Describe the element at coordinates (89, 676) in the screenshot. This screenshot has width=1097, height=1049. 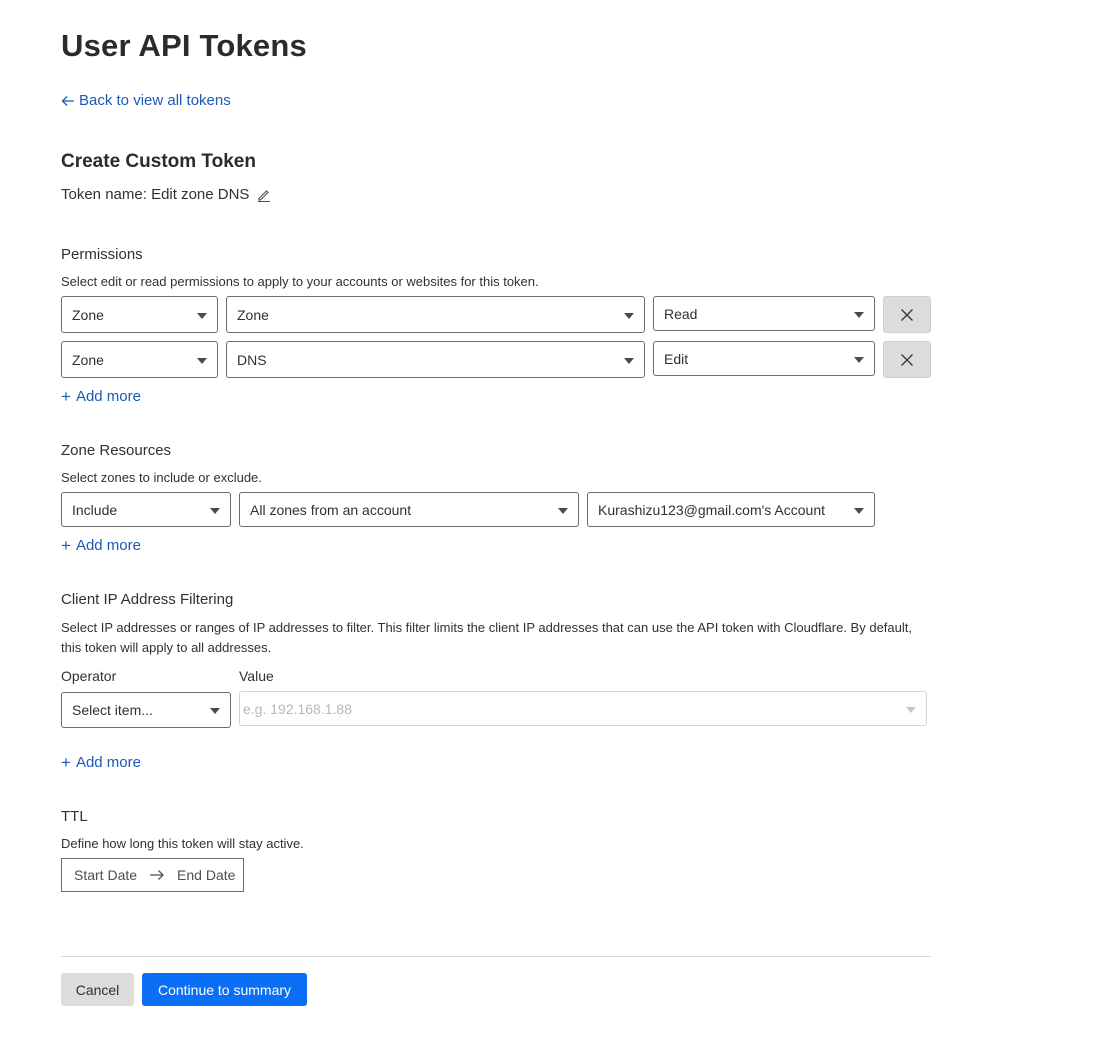
I see `operator-label: Operator` at that location.